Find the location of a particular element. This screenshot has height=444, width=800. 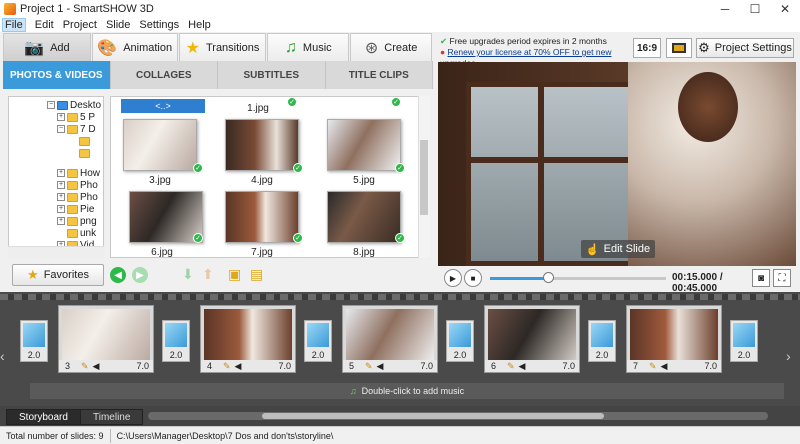

tab-timeline: Timeline is located at coordinates (112, 417).